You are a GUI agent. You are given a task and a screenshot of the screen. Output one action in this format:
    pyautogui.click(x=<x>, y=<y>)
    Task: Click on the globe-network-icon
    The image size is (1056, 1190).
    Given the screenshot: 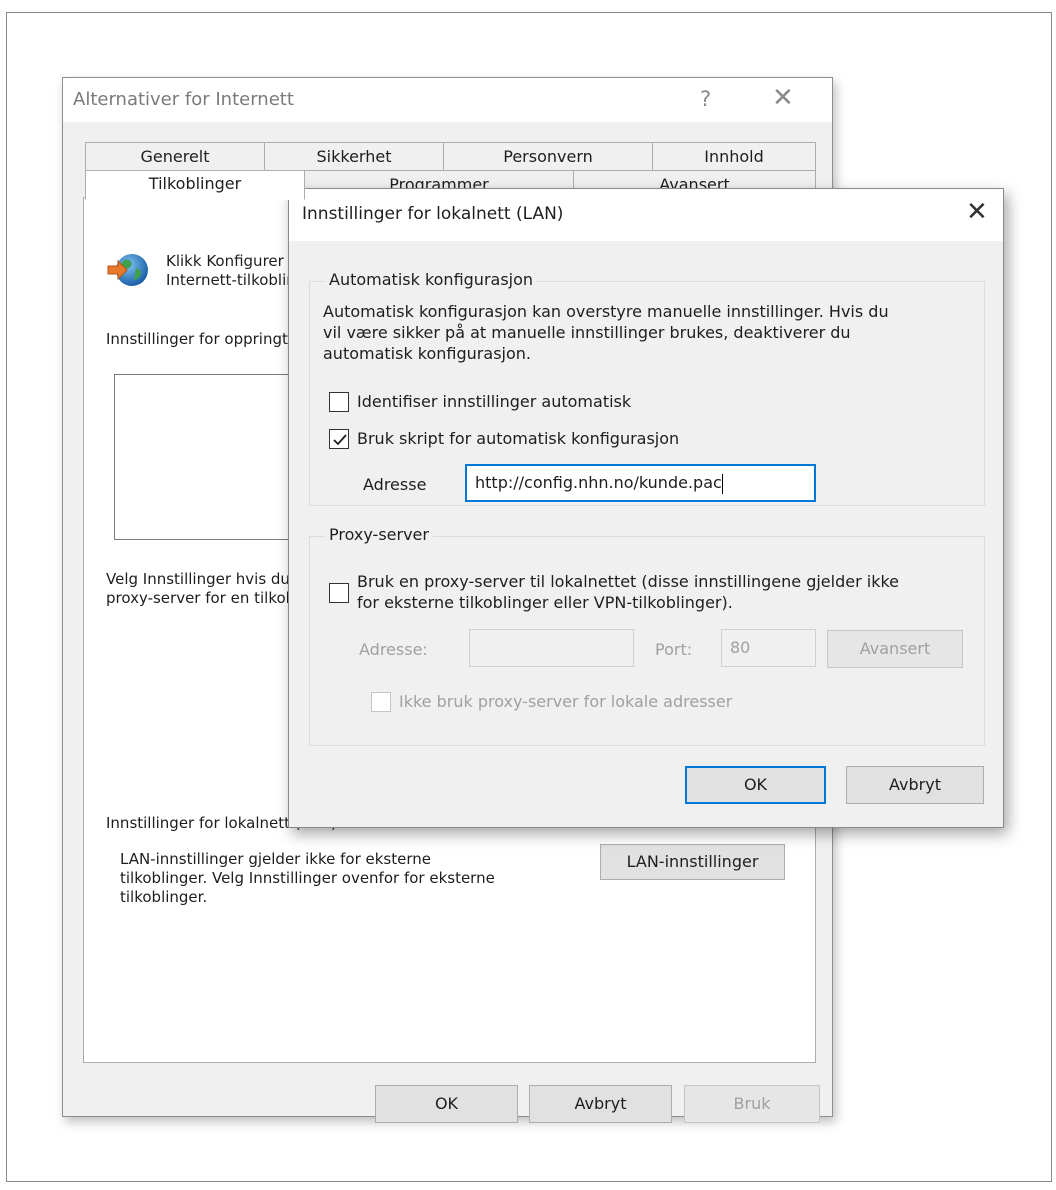 What is the action you would take?
    pyautogui.click(x=128, y=270)
    